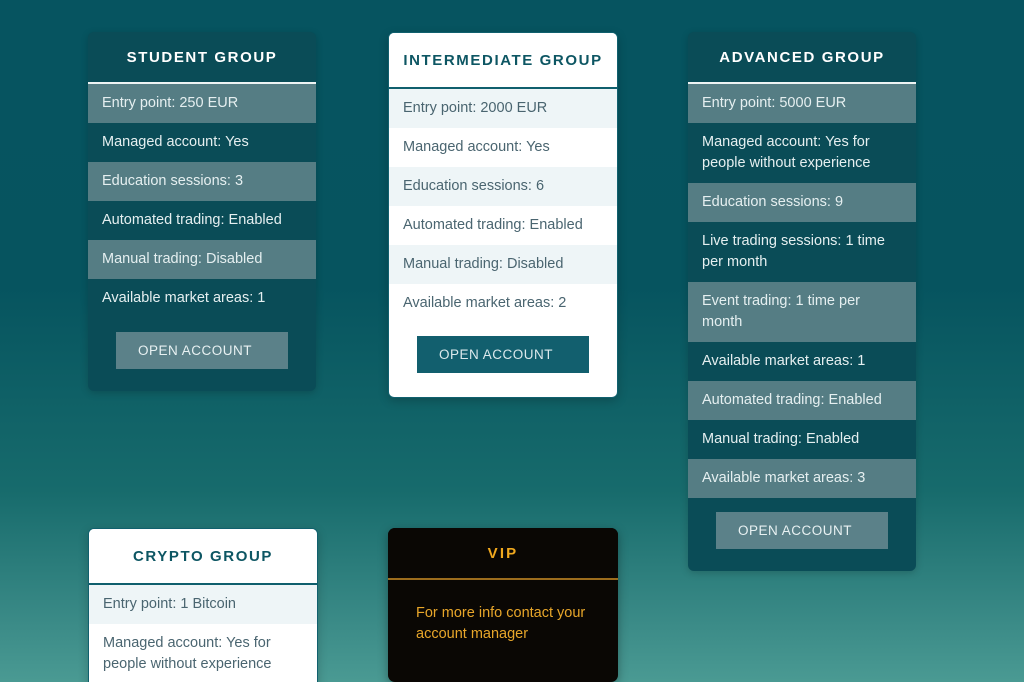 This screenshot has width=1024, height=682. I want to click on open-account-button-intermediate: OPEN ACCOUNT, so click(503, 354).